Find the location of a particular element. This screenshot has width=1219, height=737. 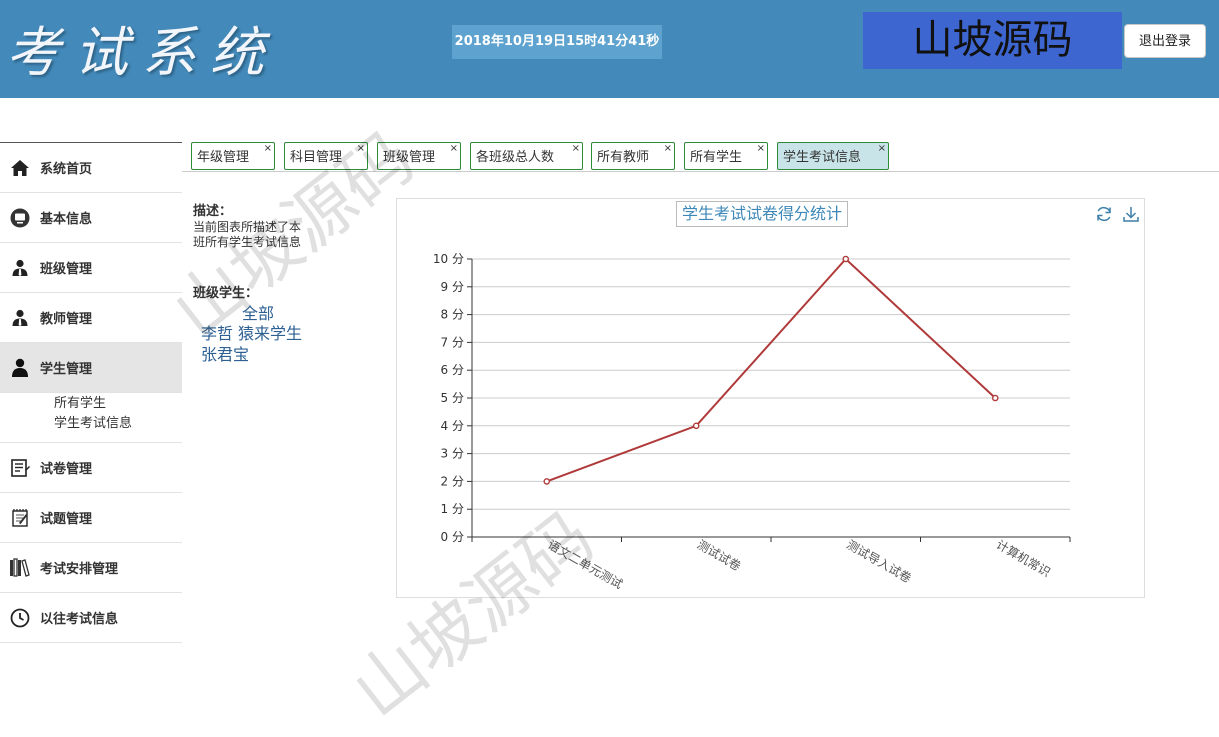

student-list: 班级学生： is located at coordinates (225, 291).